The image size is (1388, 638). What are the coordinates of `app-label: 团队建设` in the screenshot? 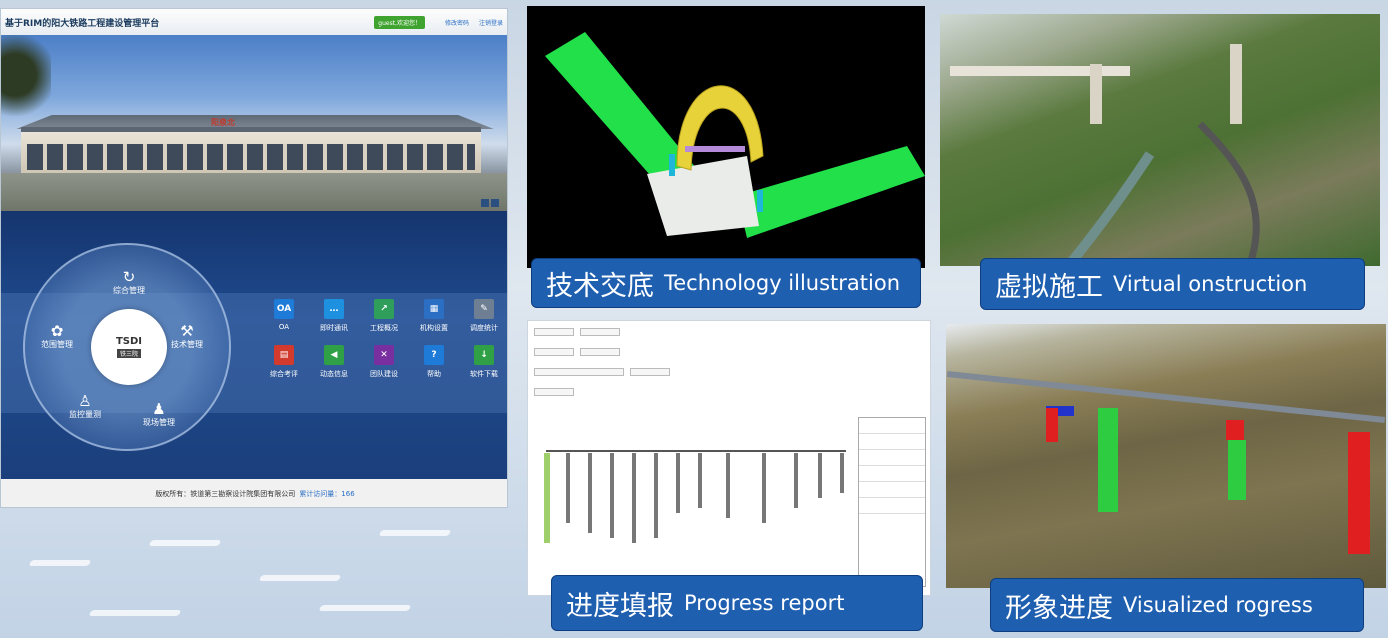 It's located at (384, 374).